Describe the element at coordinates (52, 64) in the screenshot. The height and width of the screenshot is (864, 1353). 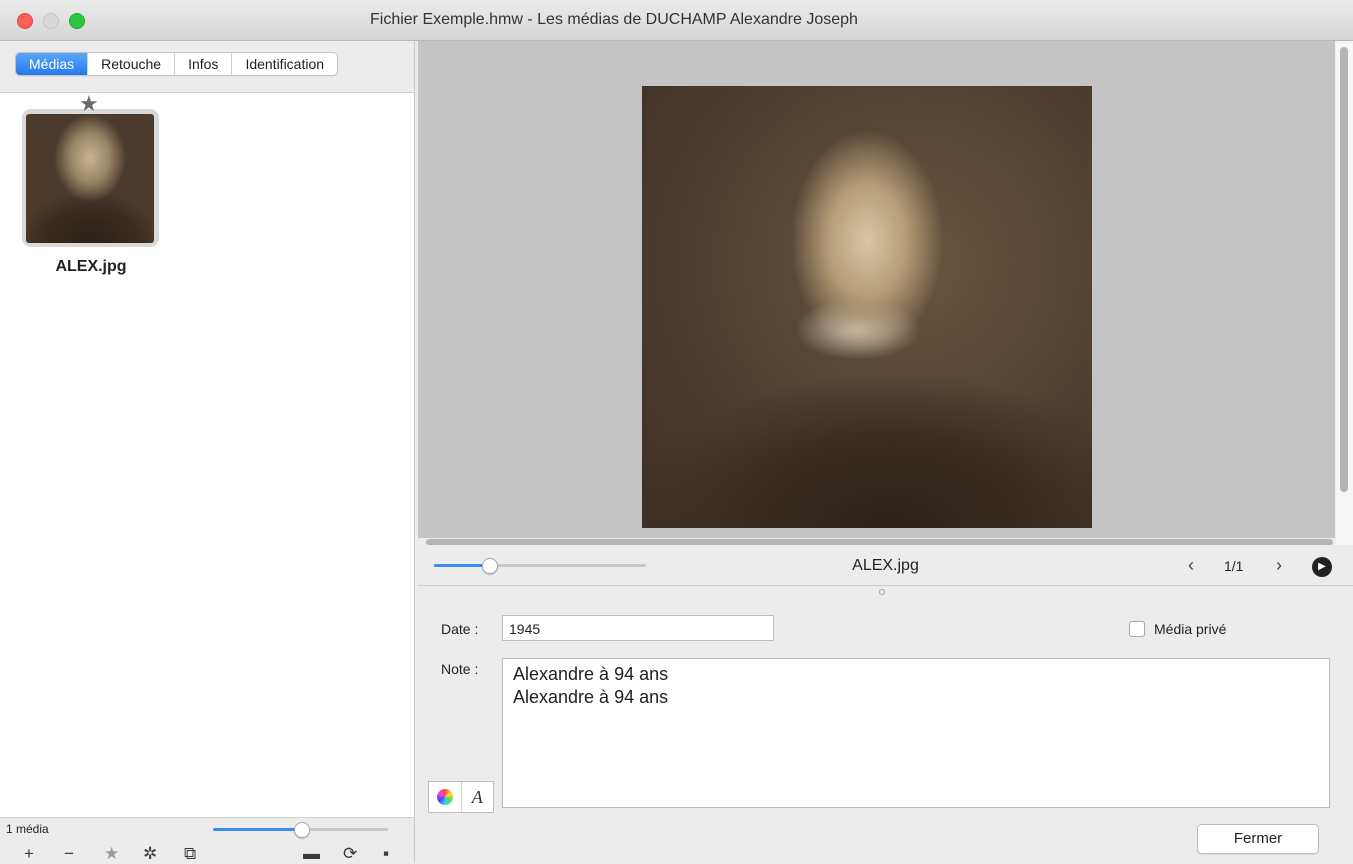
I see `tab-medias: Médias` at that location.